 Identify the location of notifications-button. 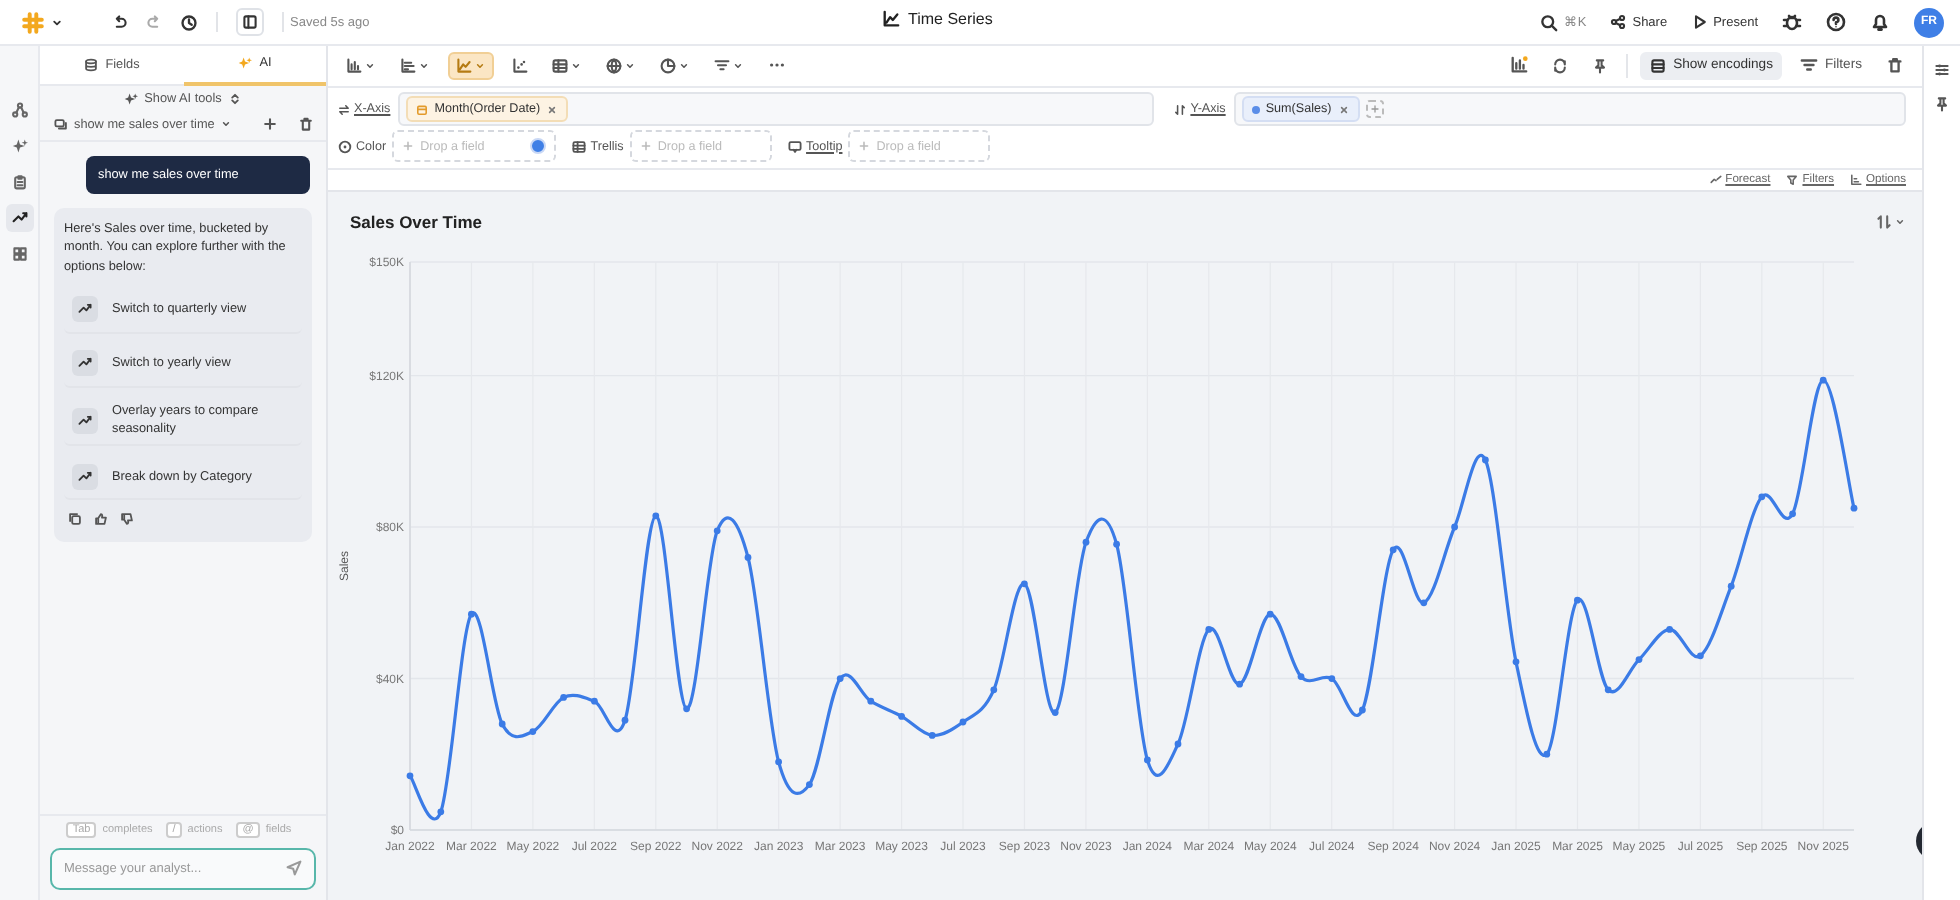
(1880, 22).